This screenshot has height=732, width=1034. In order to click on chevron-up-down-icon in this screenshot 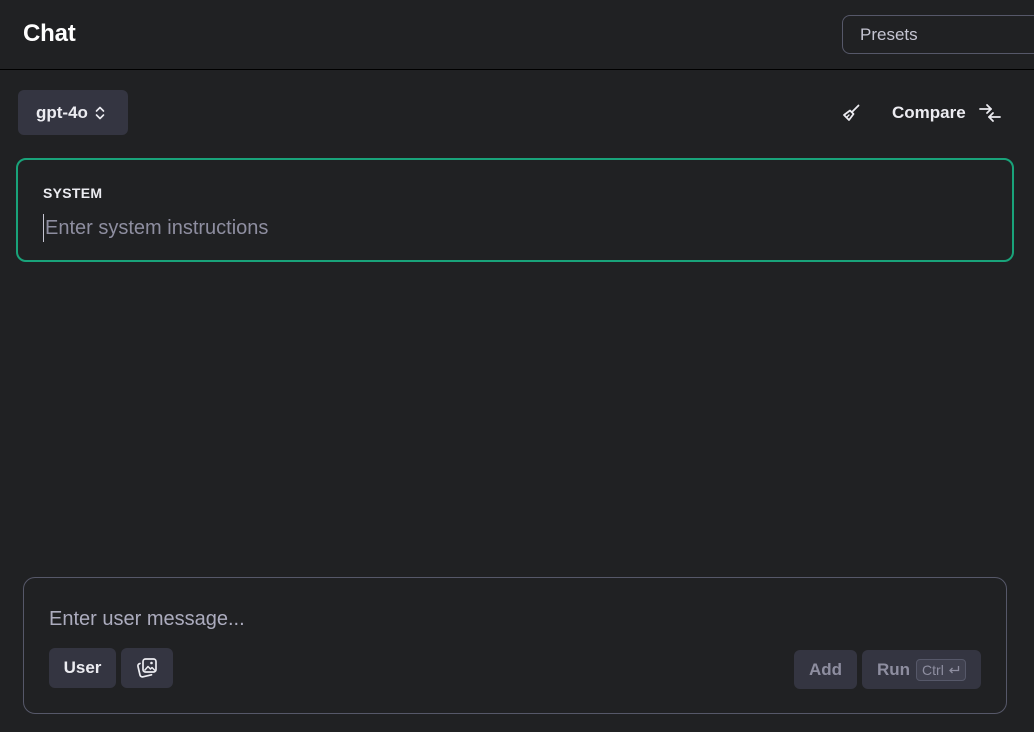, I will do `click(100, 113)`.